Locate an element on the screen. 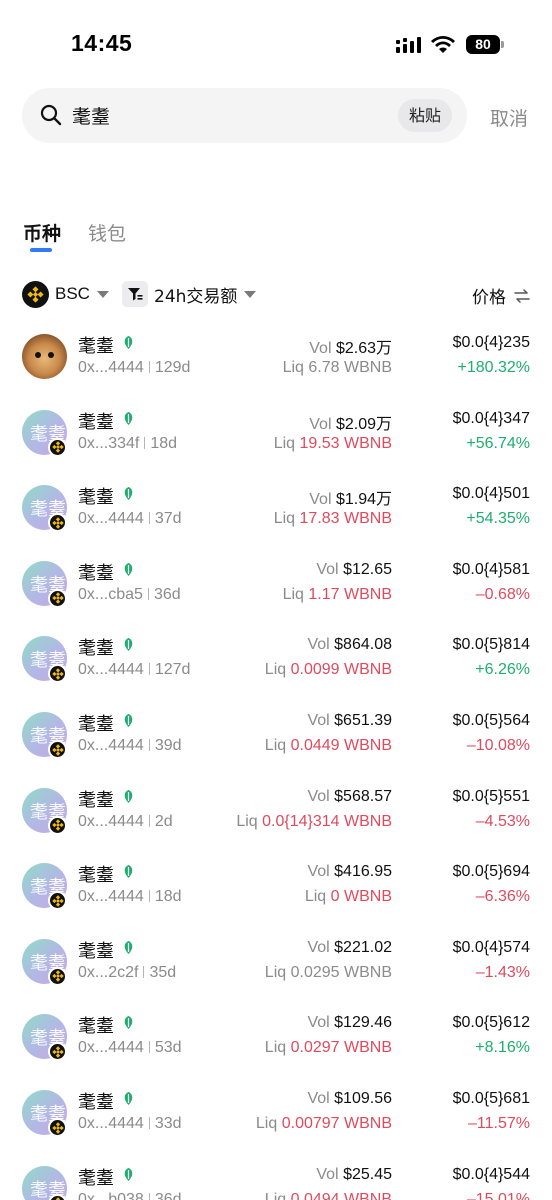  contract-address: 0x...b038 is located at coordinates (111, 1195).